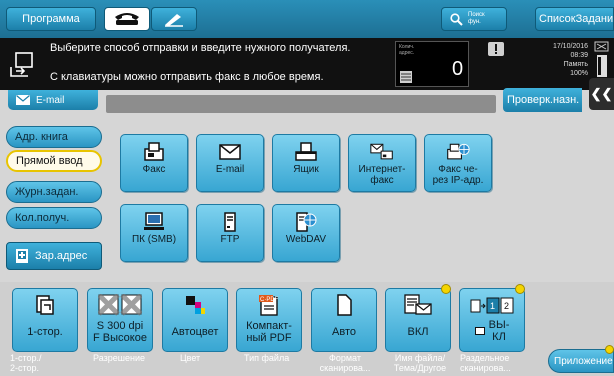 The image size is (614, 376). Describe the element at coordinates (61, 256) in the screenshot. I see `register-address-label: Зар.адрес` at that location.